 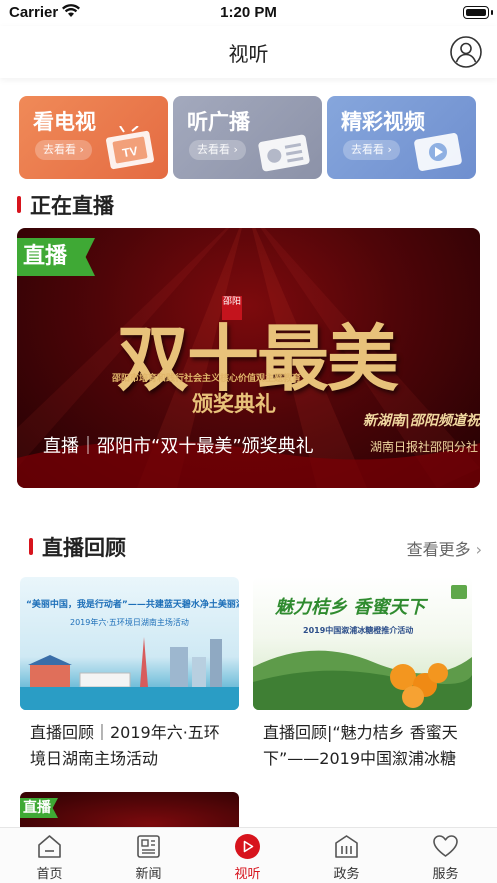 What do you see at coordinates (478, 12) in the screenshot?
I see `battery-icon` at bounding box center [478, 12].